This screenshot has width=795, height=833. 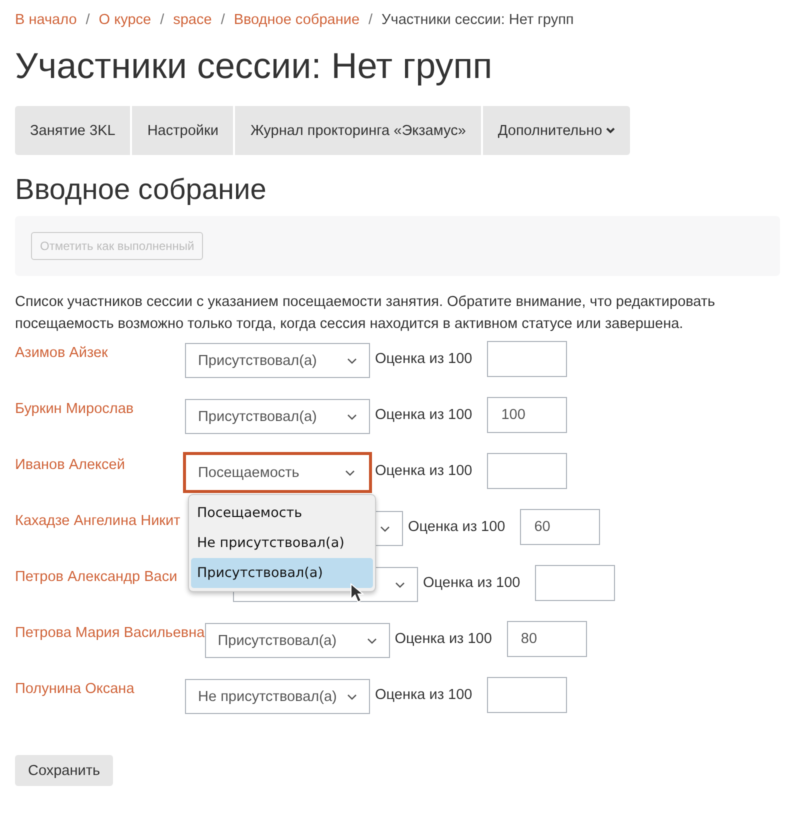 I want to click on score-field: 80, so click(x=546, y=639).